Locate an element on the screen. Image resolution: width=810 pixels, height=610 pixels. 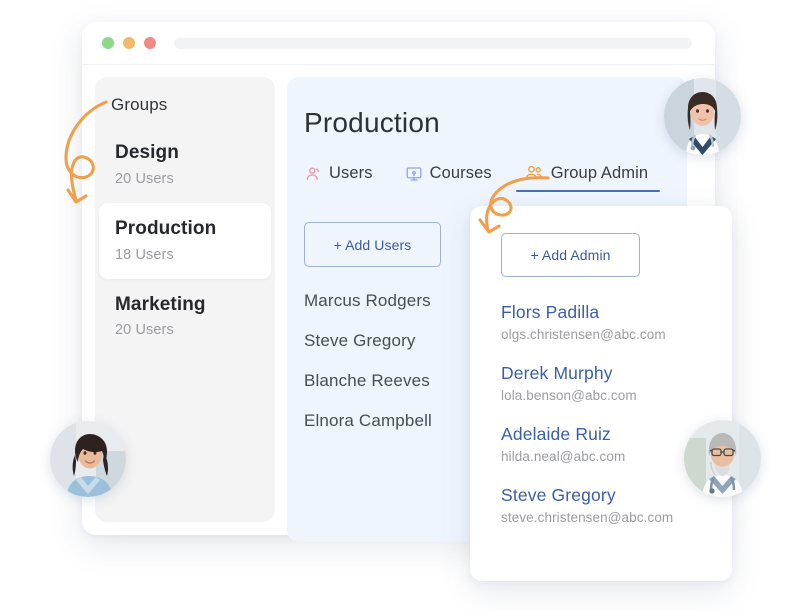
sidebar-title: Groups is located at coordinates (139, 104).